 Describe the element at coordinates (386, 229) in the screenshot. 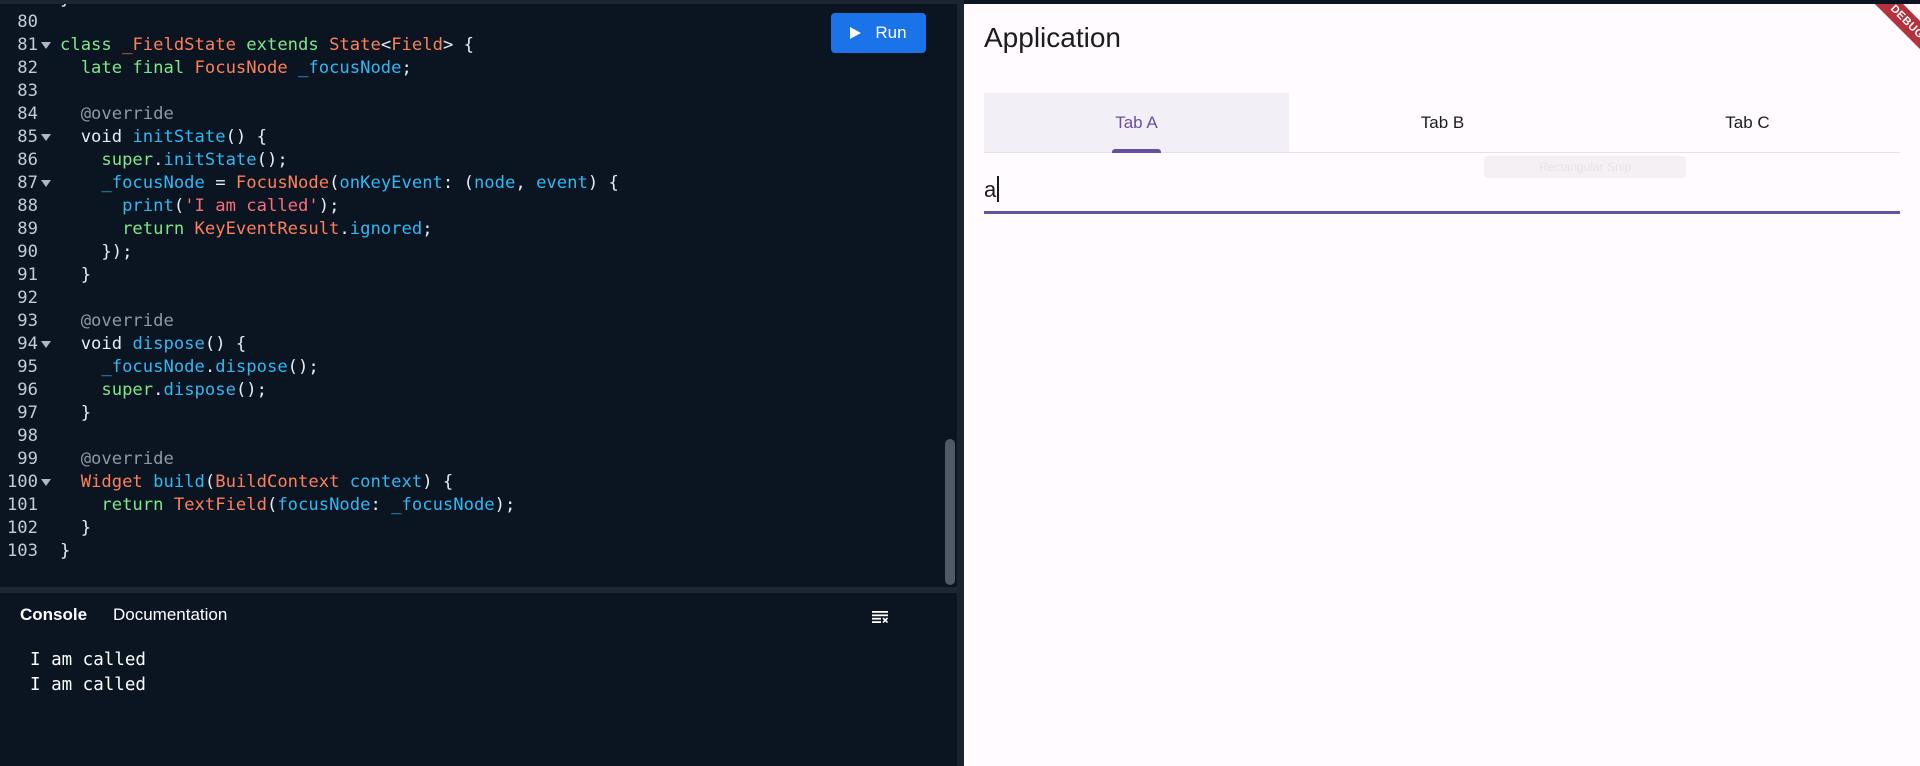

I see `code-token: ignored` at that location.